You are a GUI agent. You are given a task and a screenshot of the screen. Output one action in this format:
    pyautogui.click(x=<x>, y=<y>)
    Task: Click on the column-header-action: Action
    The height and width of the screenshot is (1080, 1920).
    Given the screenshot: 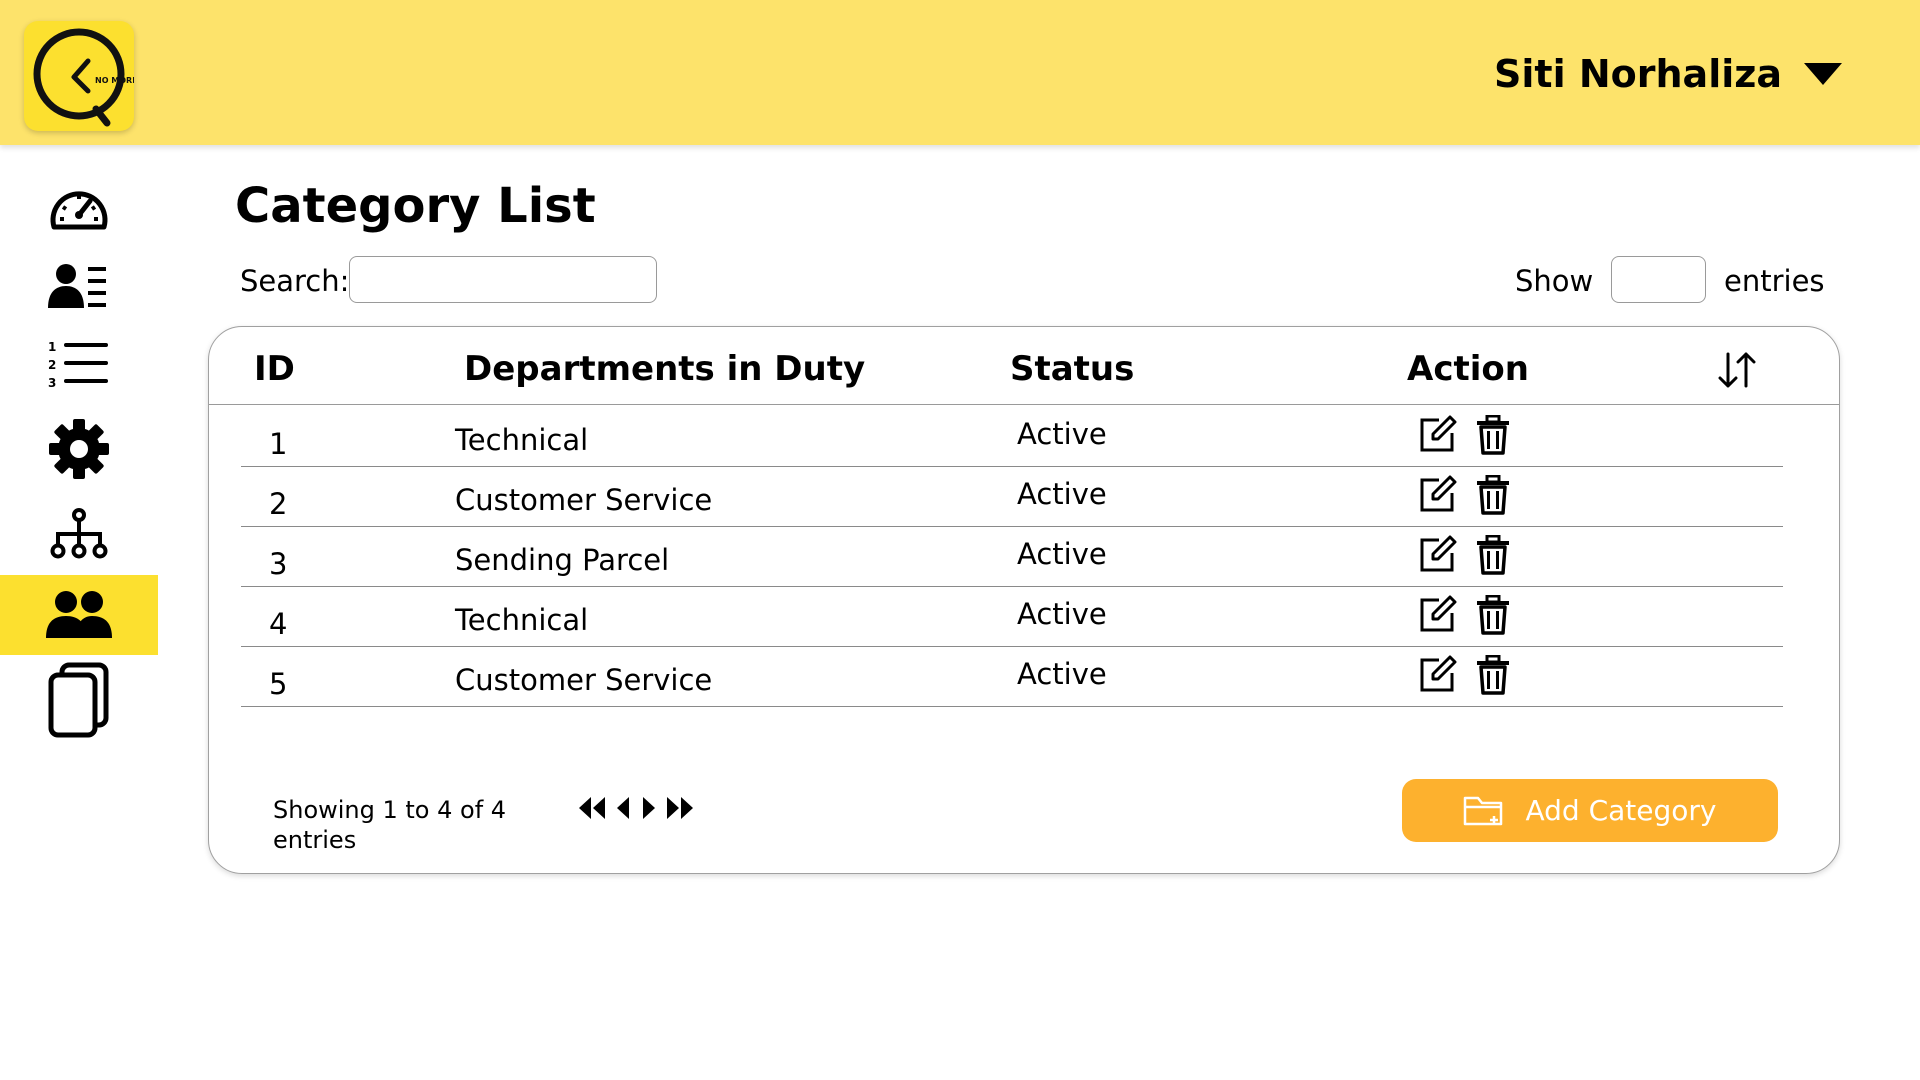 What is the action you would take?
    pyautogui.click(x=1468, y=369)
    